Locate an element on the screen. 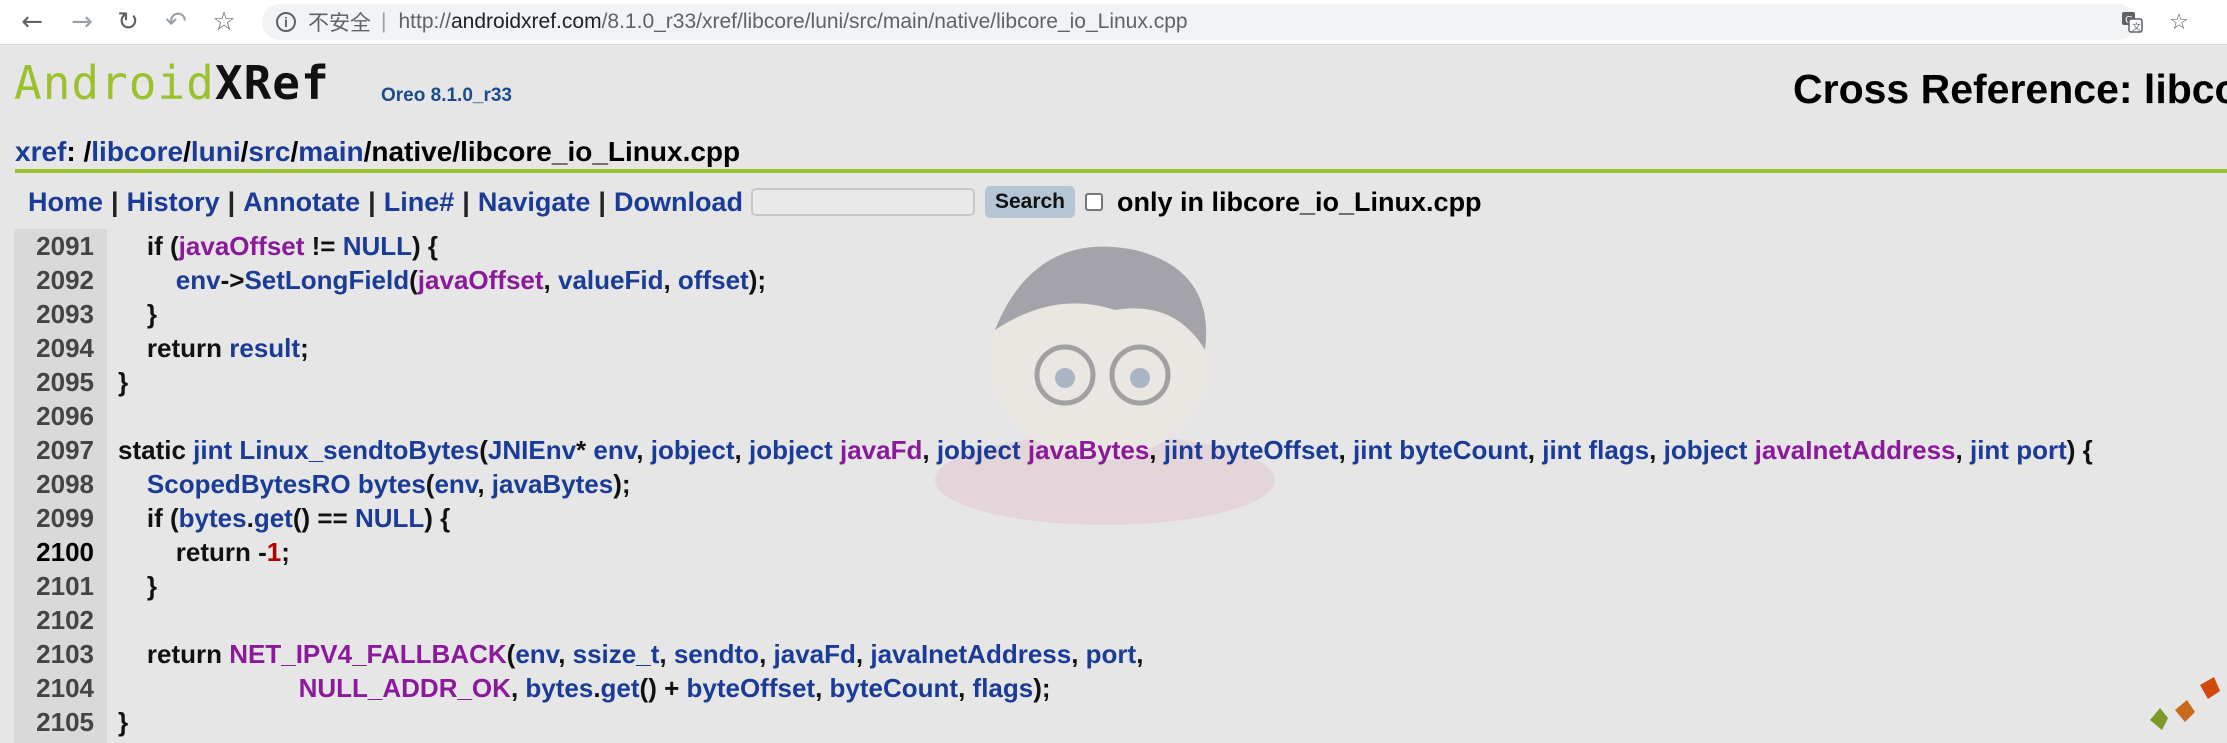 Image resolution: width=2227 pixels, height=743 pixels. code-identifier: NULL_ADDR_OK is located at coordinates (405, 688).